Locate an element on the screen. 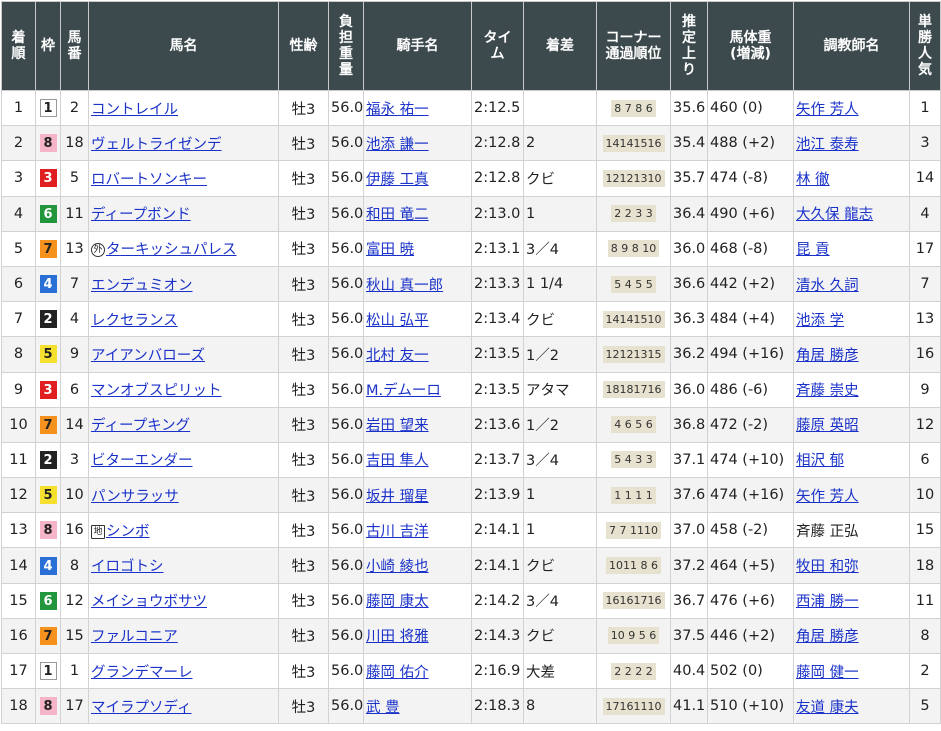 This screenshot has height=731, width=941. trainer-cell: 林 徹 is located at coordinates (851, 178).